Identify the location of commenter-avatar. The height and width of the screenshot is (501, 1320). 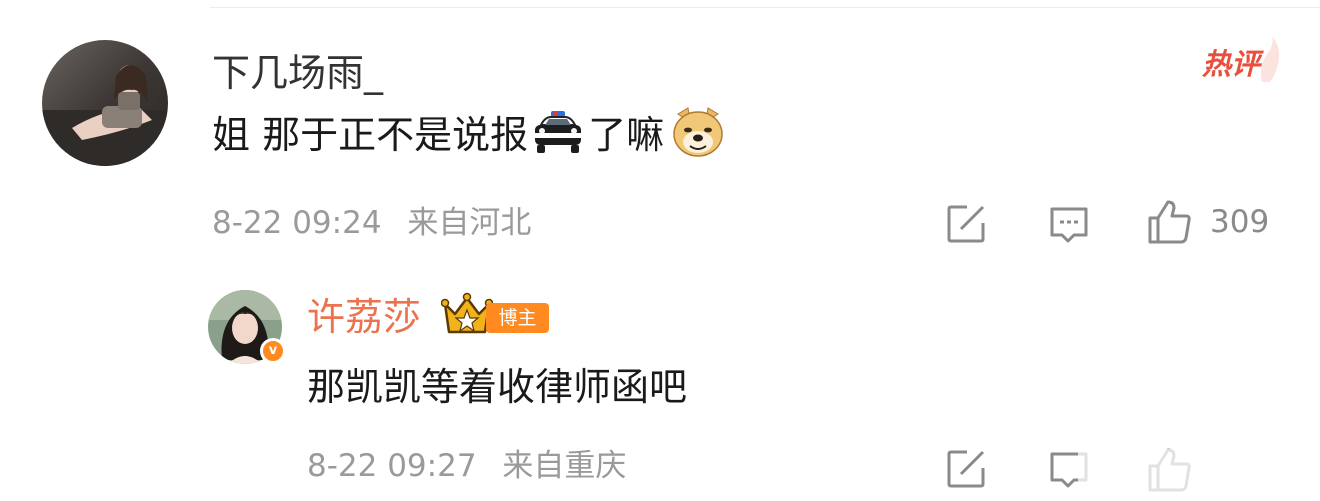
(105, 103).